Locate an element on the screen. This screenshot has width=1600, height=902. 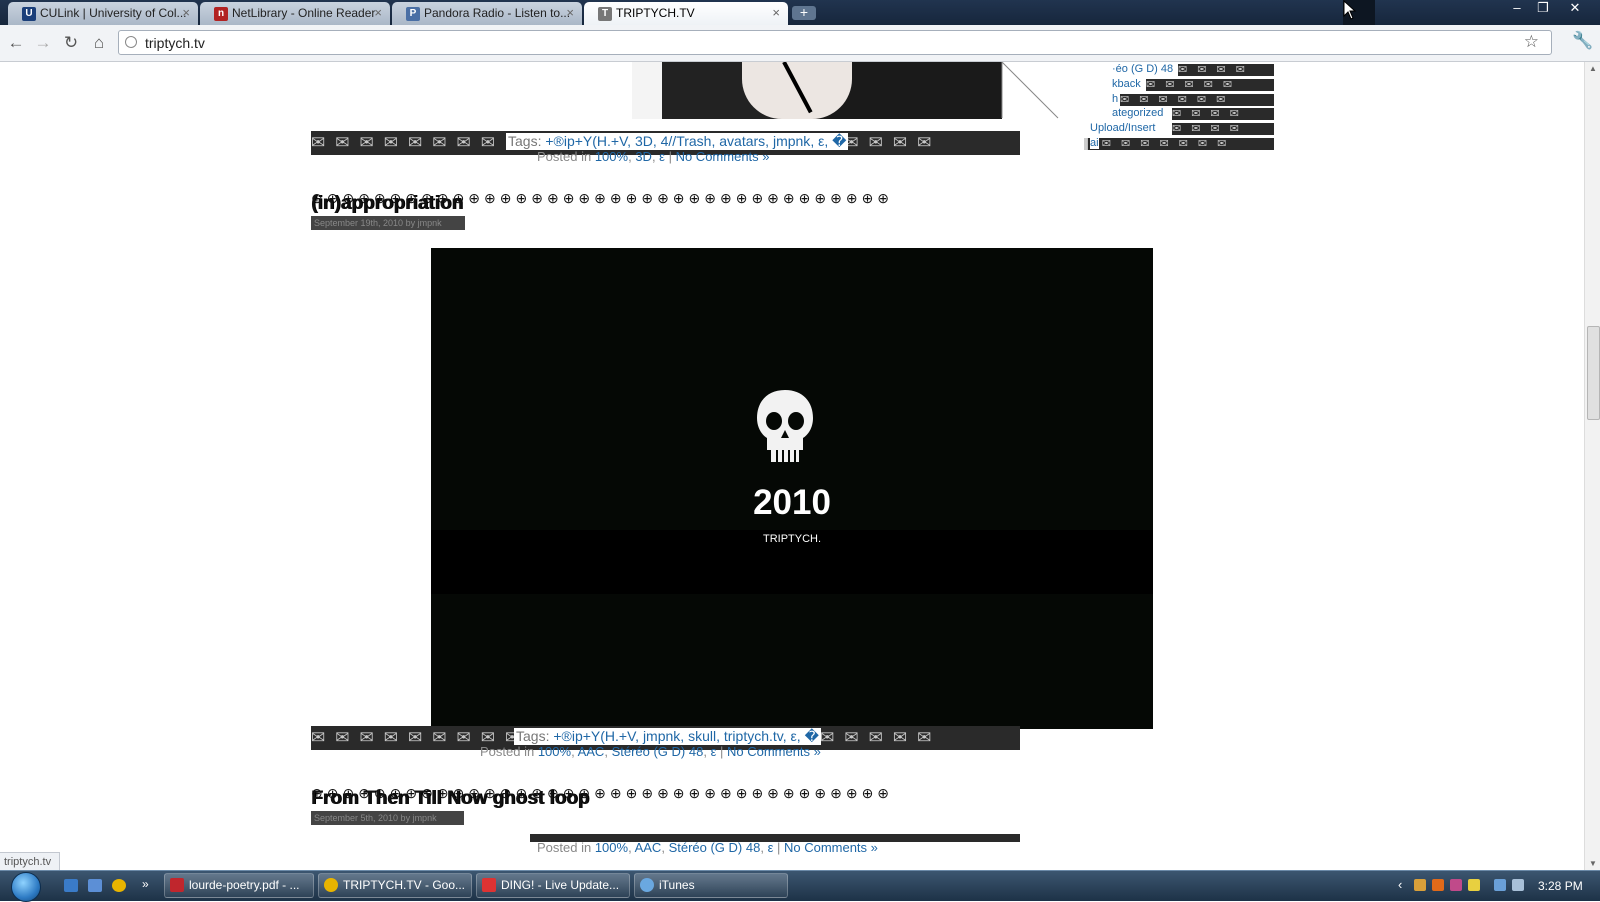
clock: 3:28 PM is located at coordinates (1560, 886).